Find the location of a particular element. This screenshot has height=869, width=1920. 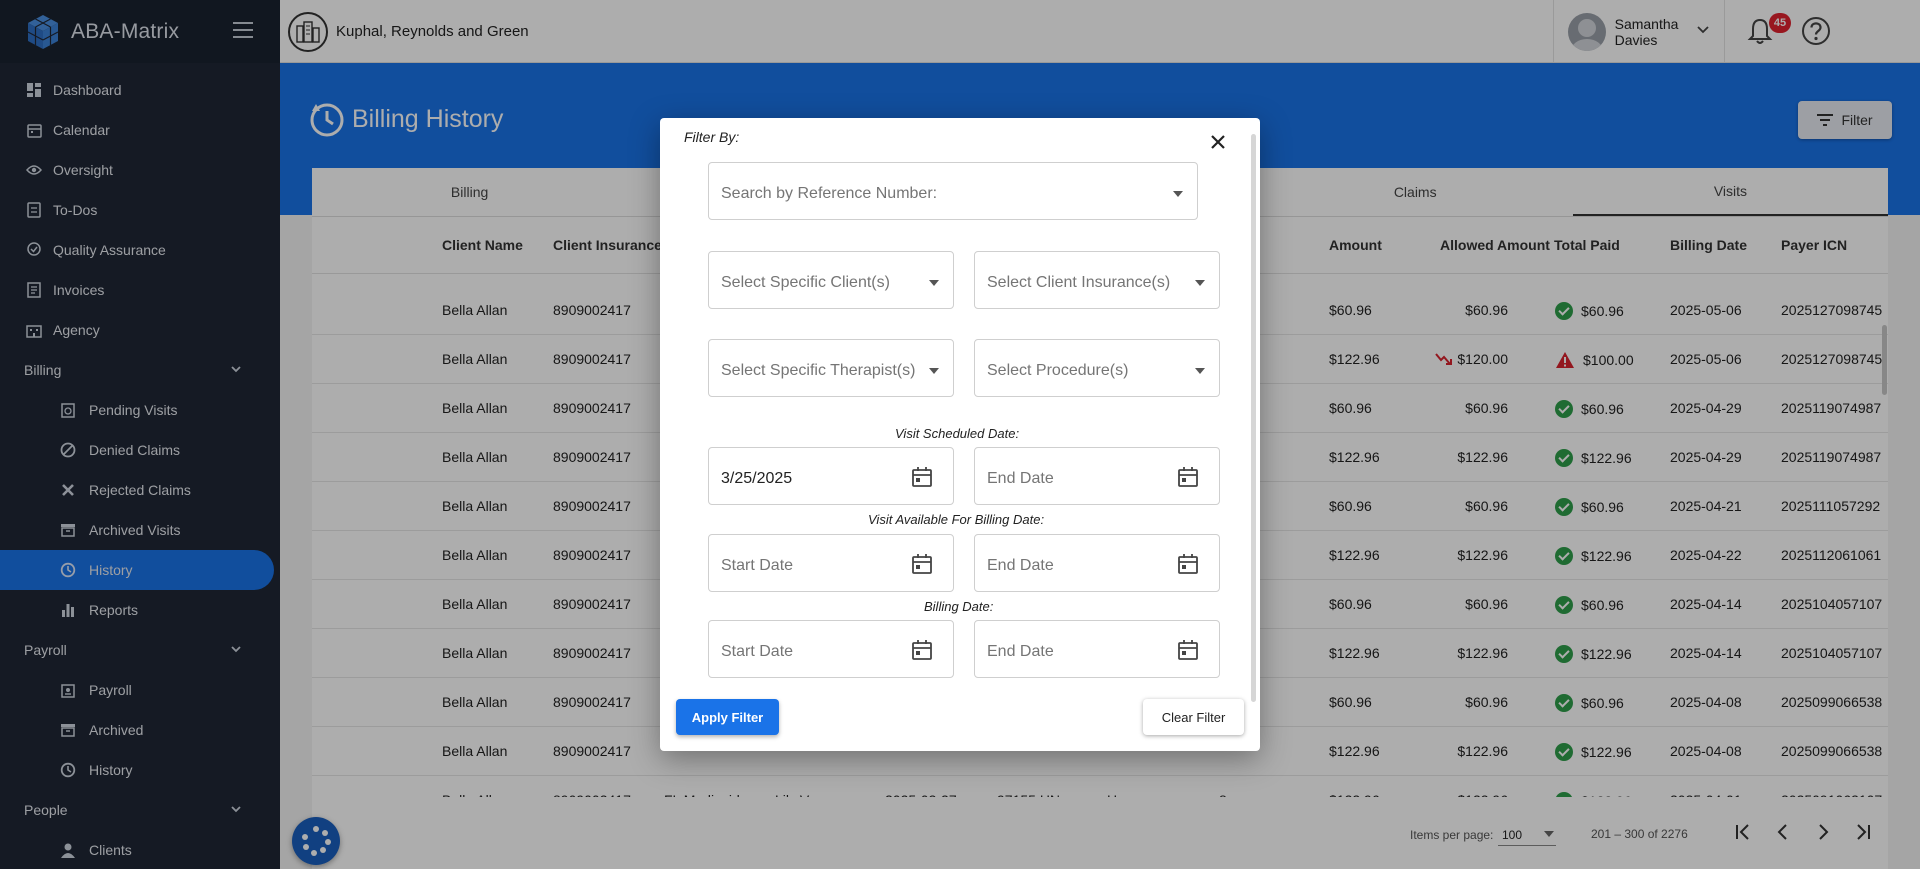

close-icon is located at coordinates (1218, 142).